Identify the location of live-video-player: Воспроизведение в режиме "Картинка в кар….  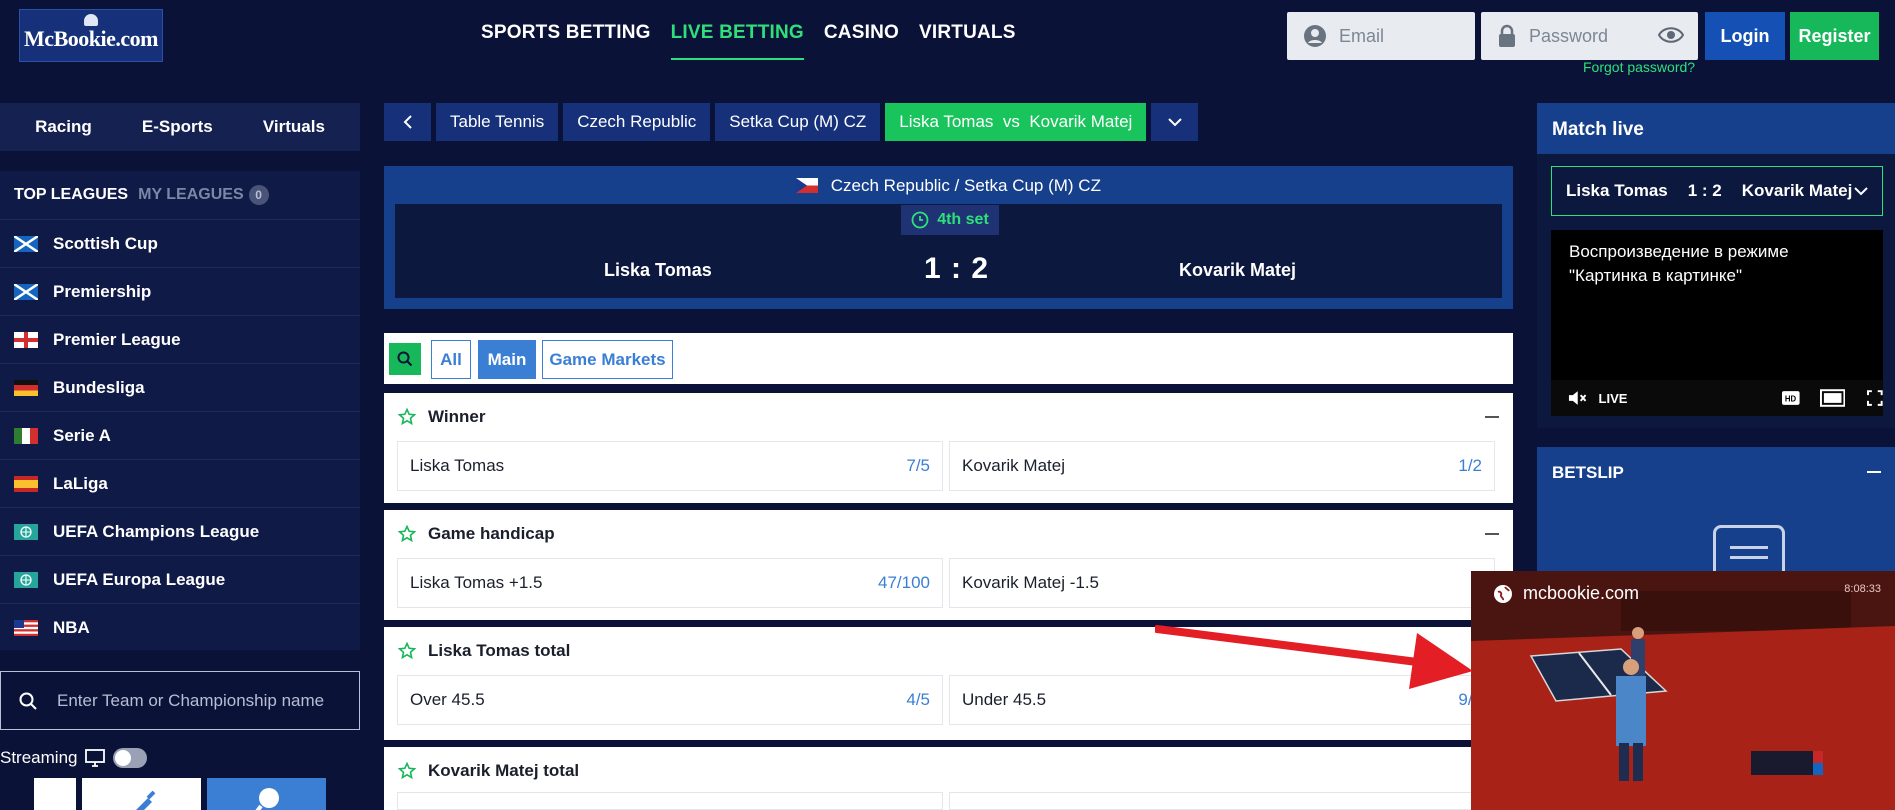
(1717, 323).